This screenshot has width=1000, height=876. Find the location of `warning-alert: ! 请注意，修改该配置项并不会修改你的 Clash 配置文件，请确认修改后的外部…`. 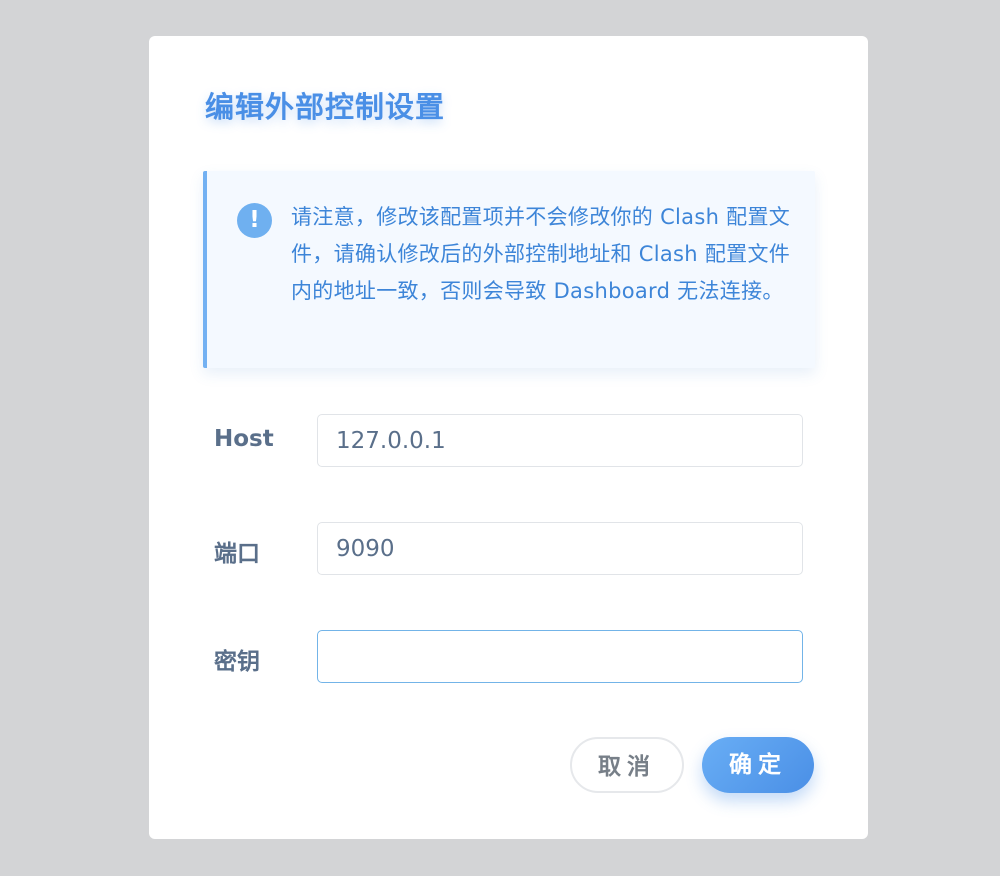

warning-alert: ! 请注意，修改该配置项并不会修改你的 Clash 配置文件，请确认修改后的外部… is located at coordinates (509, 269).